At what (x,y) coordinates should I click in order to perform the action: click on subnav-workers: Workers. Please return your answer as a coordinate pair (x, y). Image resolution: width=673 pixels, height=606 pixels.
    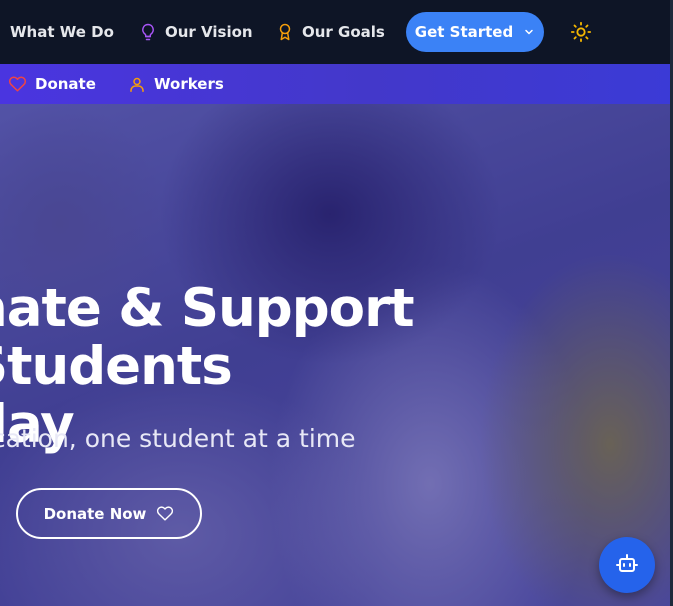
    Looking at the image, I should click on (176, 84).